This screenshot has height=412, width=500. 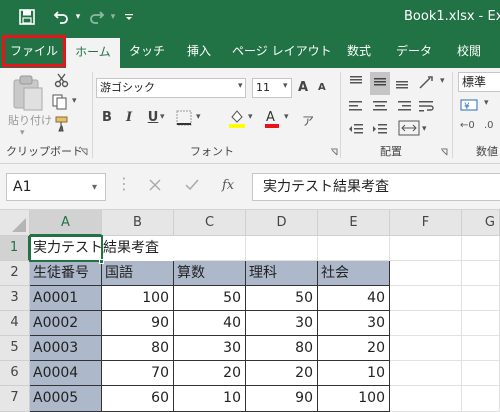 What do you see at coordinates (138, 399) in the screenshot?
I see `cell-b7: 60` at bounding box center [138, 399].